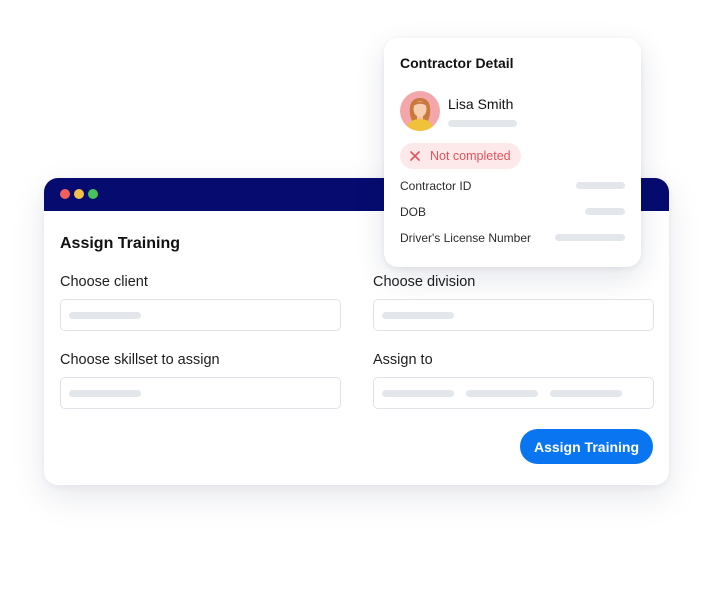 Image resolution: width=714 pixels, height=598 pixels. What do you see at coordinates (470, 156) in the screenshot?
I see `status-label: Not completed` at bounding box center [470, 156].